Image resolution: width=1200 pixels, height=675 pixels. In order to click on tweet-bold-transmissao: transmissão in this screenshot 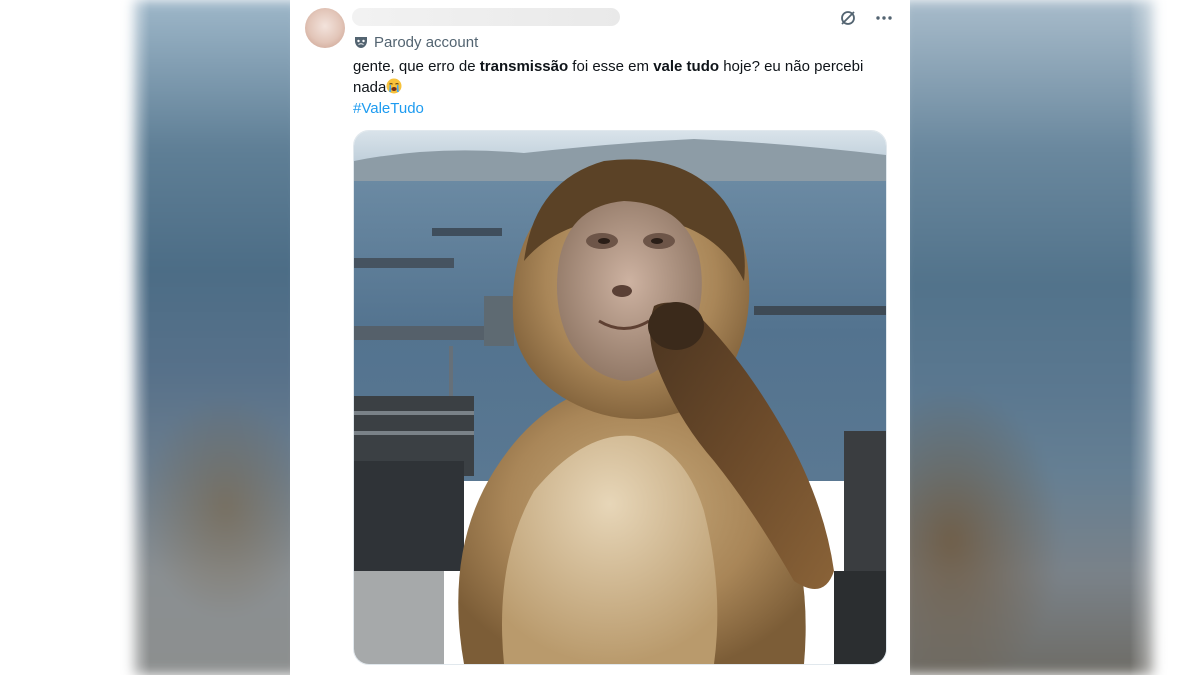, I will do `click(524, 66)`.